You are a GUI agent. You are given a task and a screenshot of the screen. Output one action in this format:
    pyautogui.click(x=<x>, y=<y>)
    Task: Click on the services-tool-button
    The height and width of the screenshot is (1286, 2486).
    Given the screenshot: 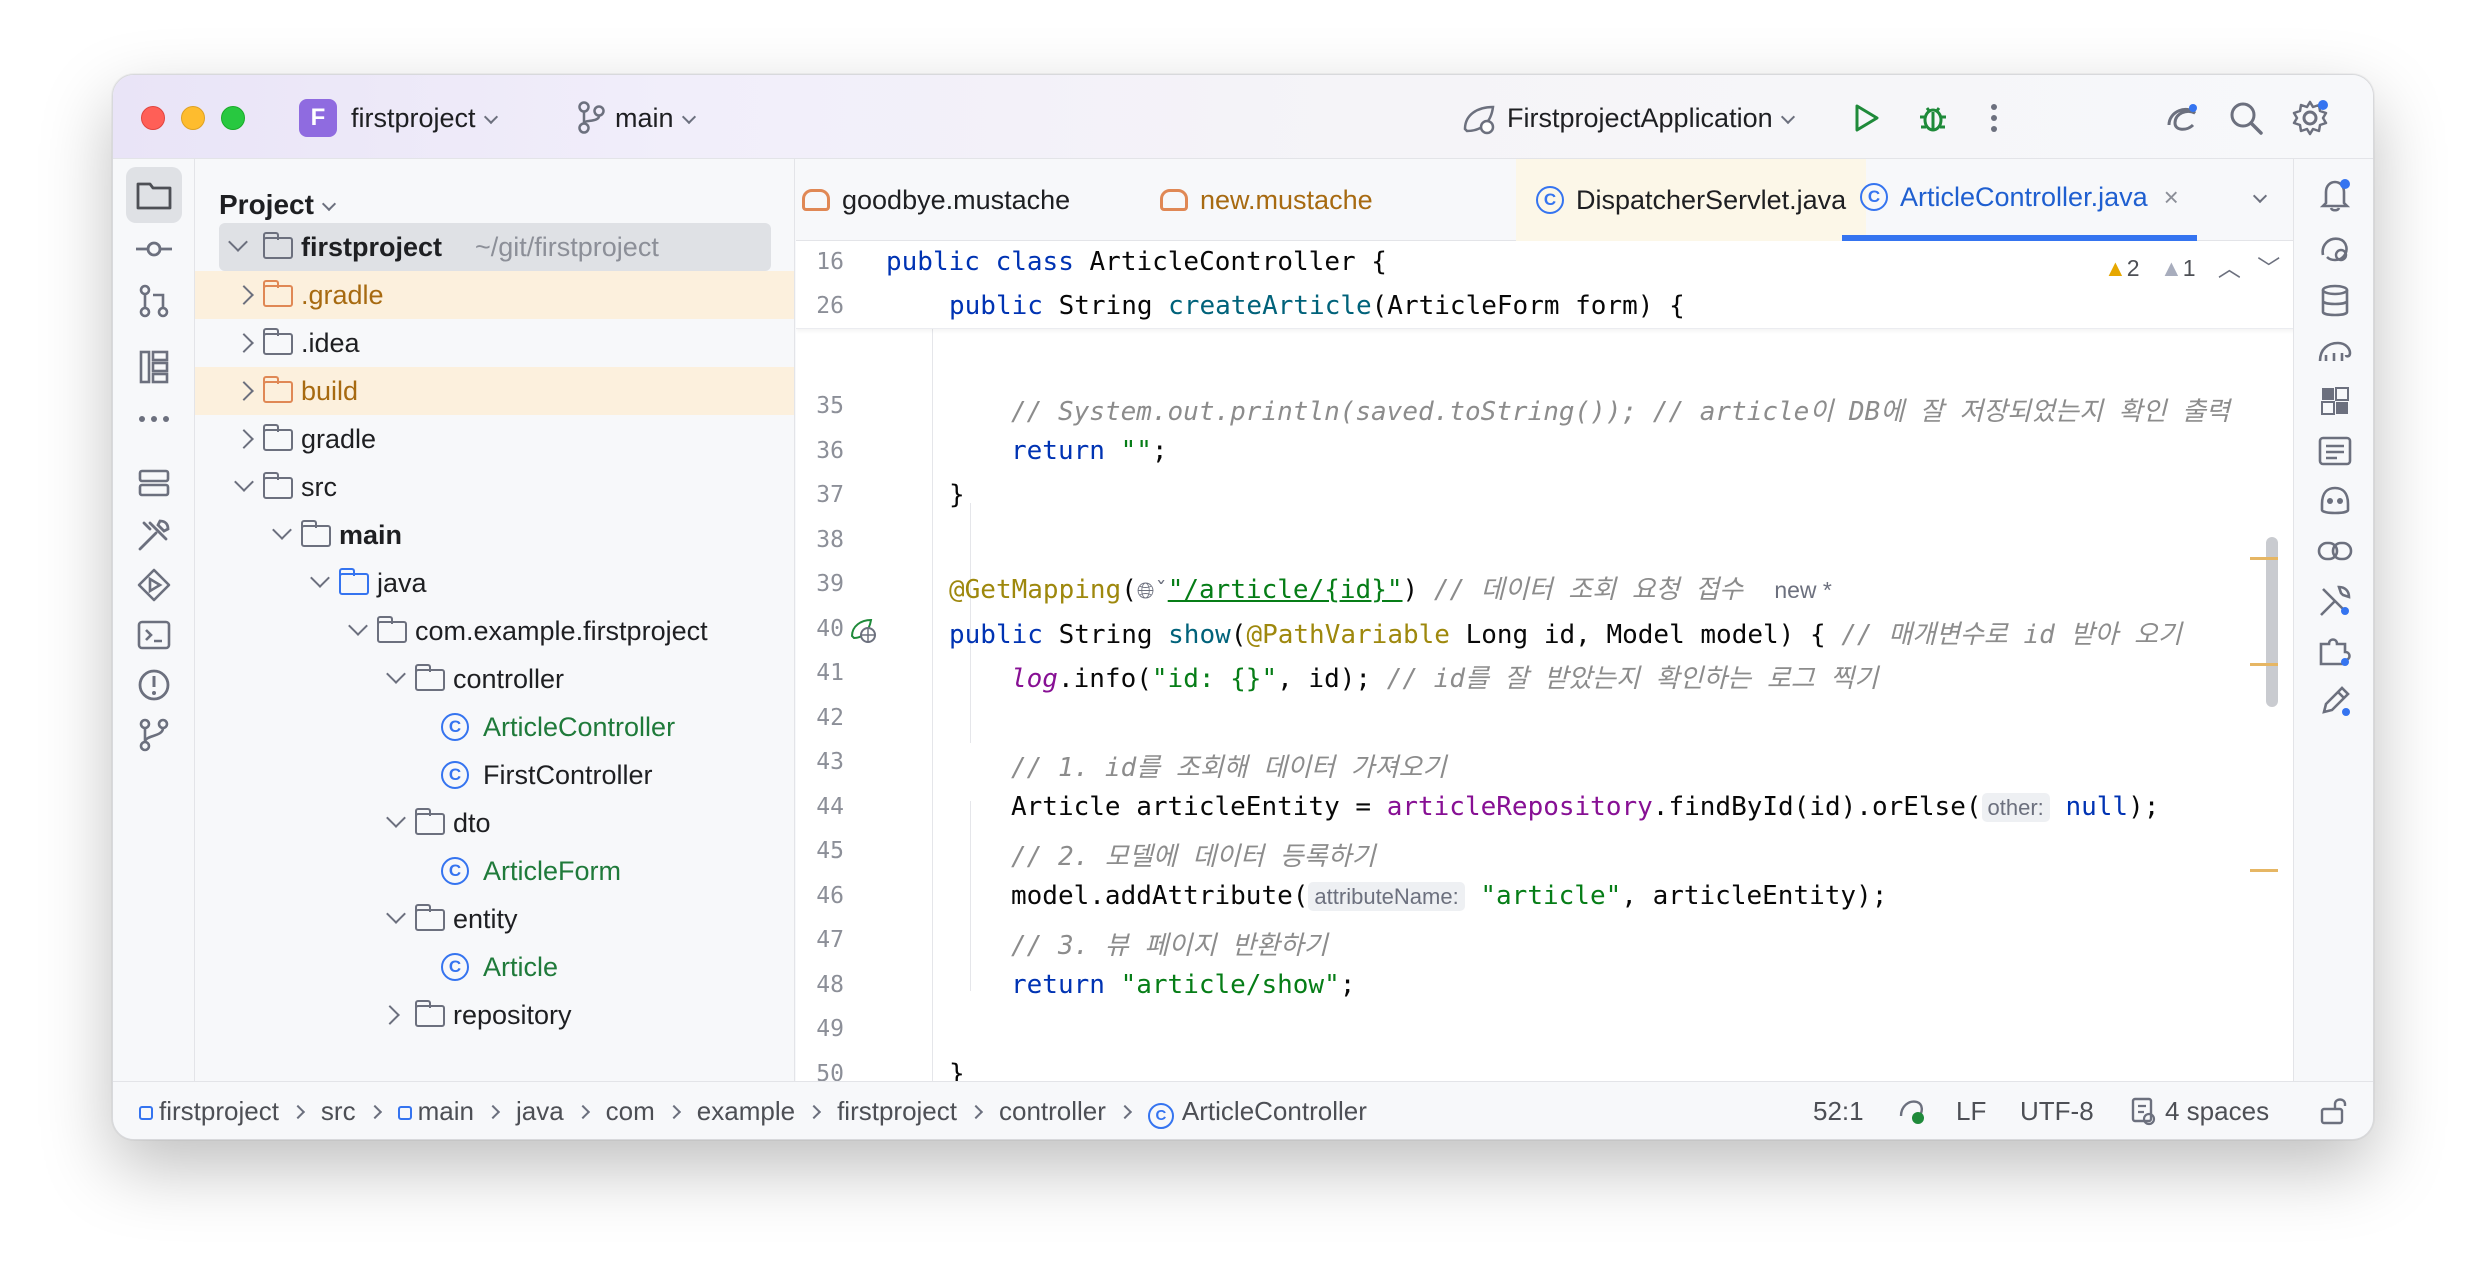 What is the action you would take?
    pyautogui.click(x=154, y=483)
    